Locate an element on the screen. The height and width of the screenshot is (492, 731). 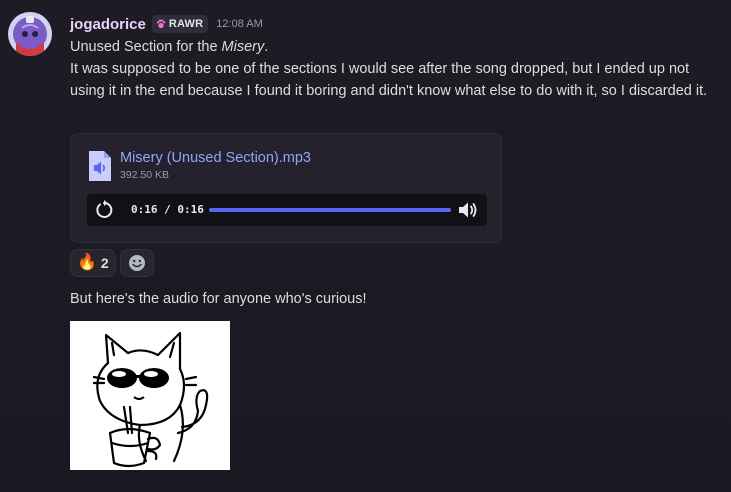
avatar-image is located at coordinates (30, 34).